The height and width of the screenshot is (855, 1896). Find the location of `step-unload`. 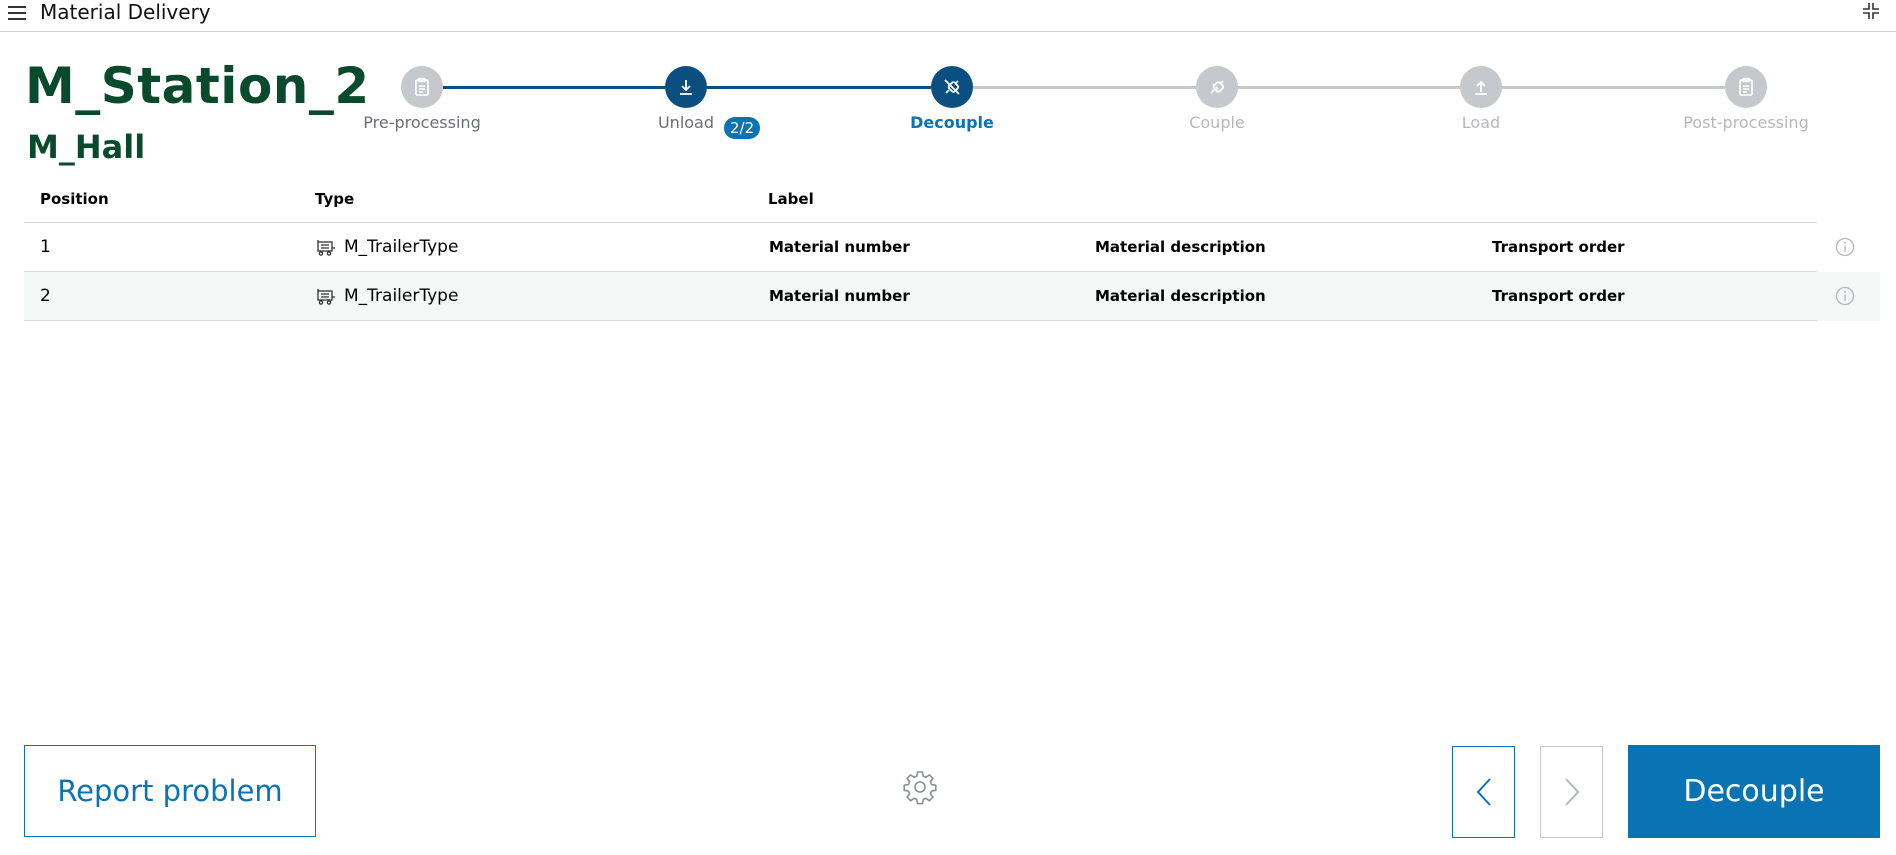

step-unload is located at coordinates (686, 87).